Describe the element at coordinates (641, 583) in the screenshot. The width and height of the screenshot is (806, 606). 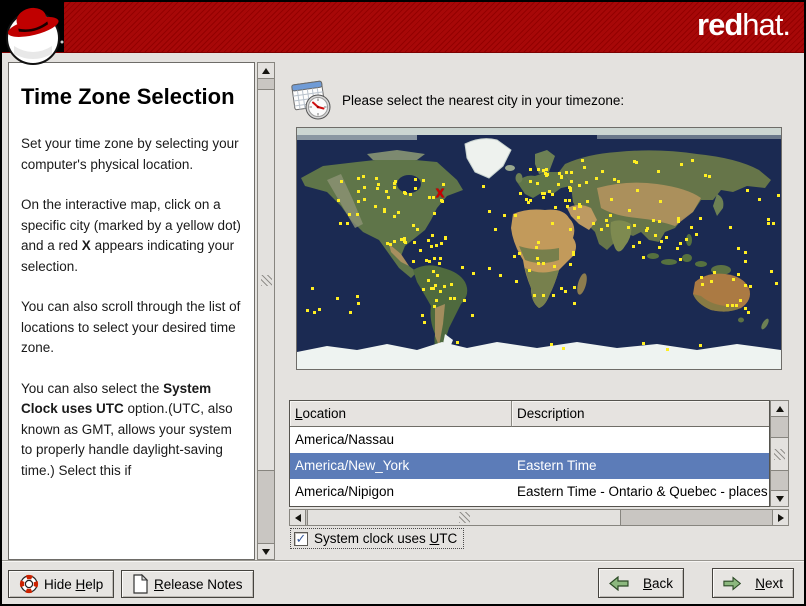
I see `back-button: Back` at that location.